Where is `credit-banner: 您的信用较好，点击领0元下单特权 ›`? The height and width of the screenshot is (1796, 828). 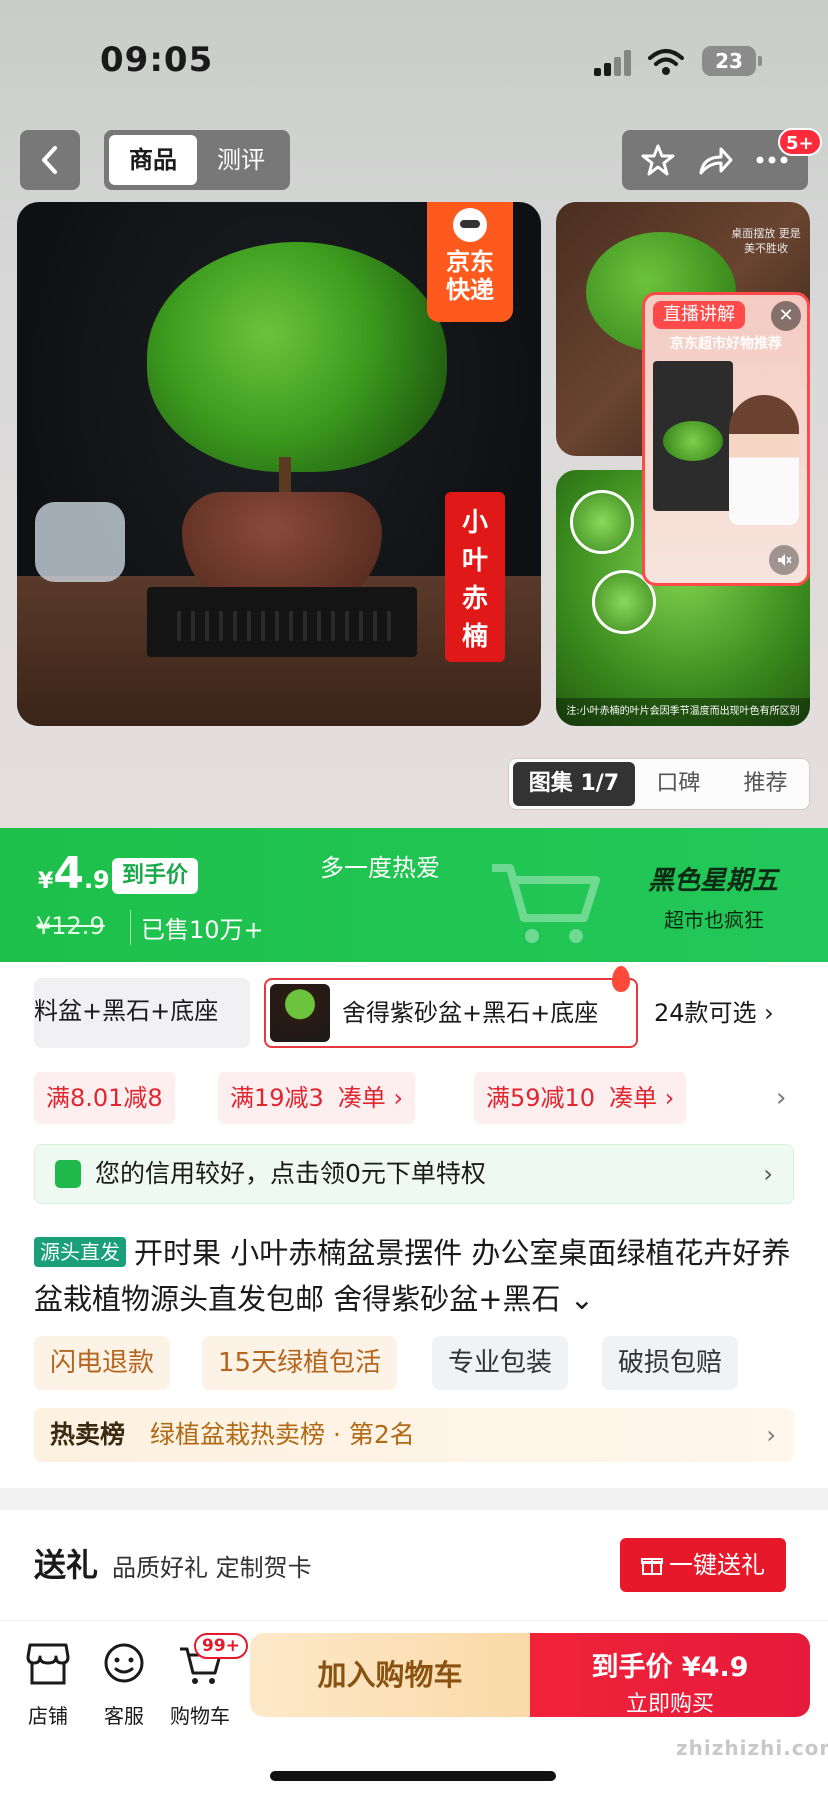 credit-banner: 您的信用较好，点击领0元下单特权 › is located at coordinates (414, 1174).